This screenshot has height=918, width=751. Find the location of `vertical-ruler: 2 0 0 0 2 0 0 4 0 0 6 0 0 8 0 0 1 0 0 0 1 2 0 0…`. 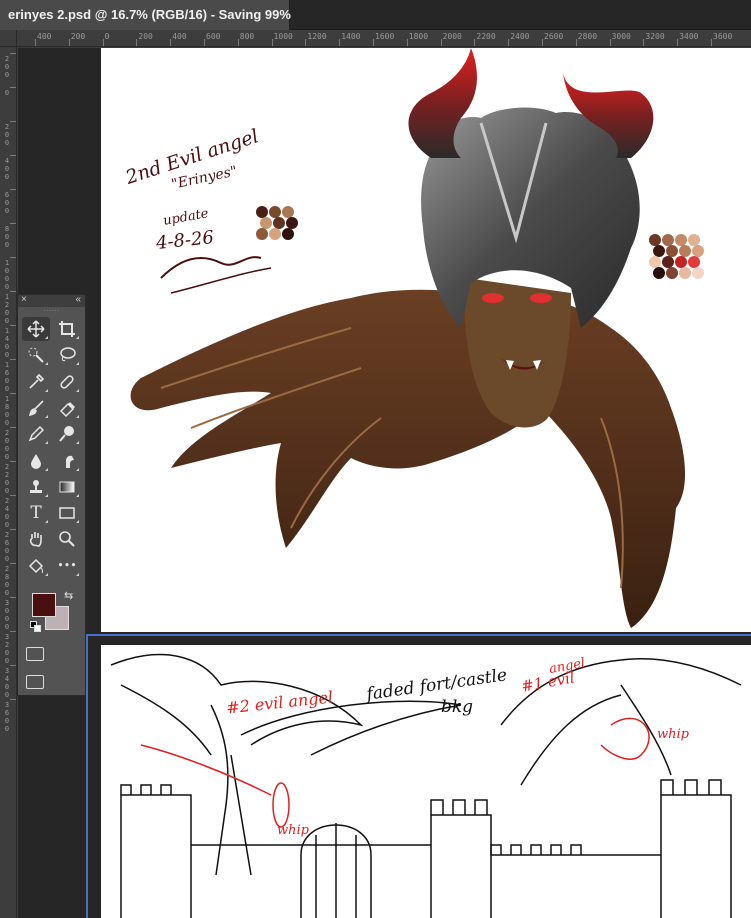

vertical-ruler: 2 0 0 0 2 0 0 4 0 0 6 0 0 8 0 0 1 0 0 0 1 2 0 0… is located at coordinates (8, 482).